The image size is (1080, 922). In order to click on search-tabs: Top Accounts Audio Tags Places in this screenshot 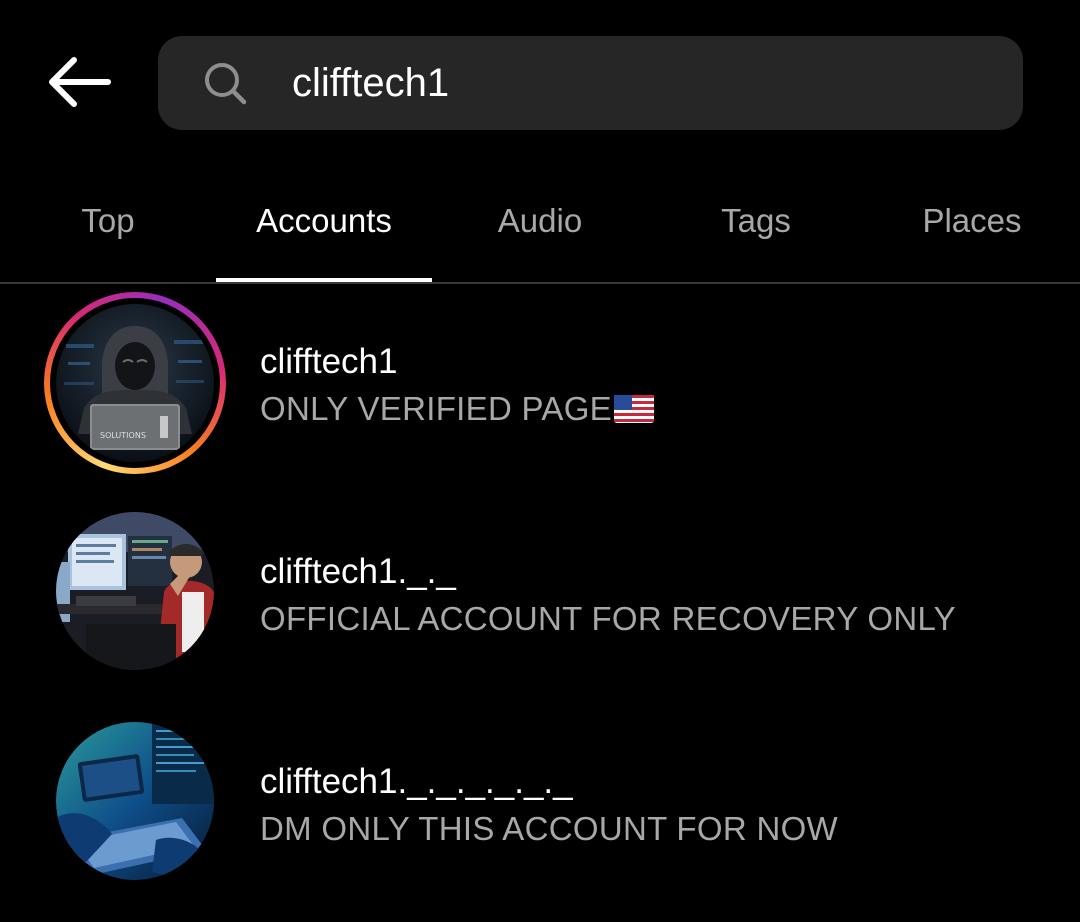, I will do `click(540, 232)`.